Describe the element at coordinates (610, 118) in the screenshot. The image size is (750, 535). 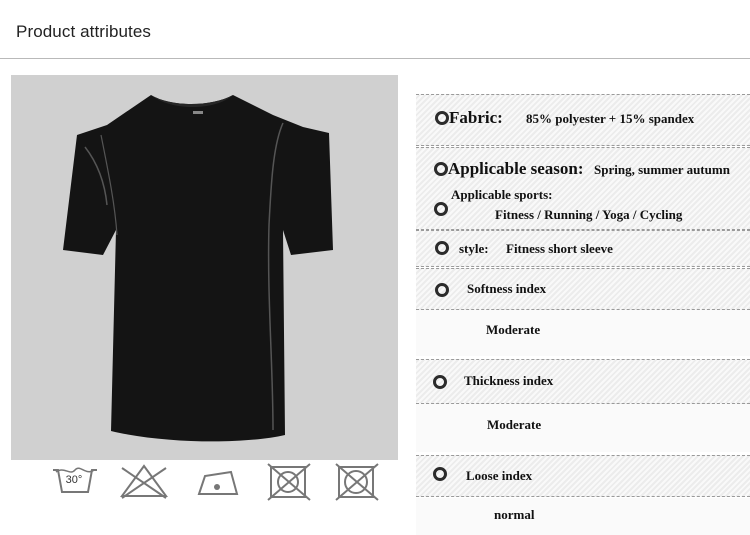
I see `fabric-value: 85% polyester + 15% spandex` at that location.